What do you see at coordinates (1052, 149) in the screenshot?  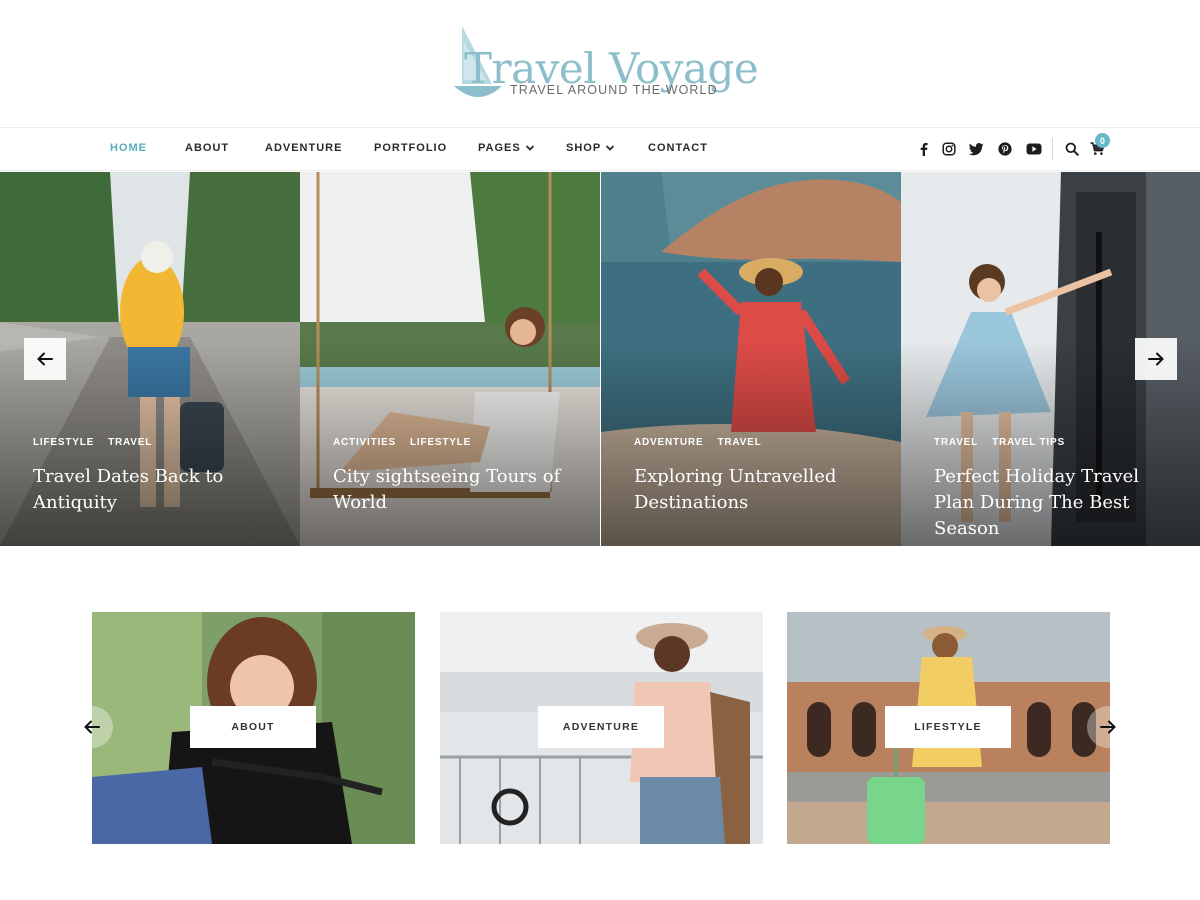 I see `nav-divider` at bounding box center [1052, 149].